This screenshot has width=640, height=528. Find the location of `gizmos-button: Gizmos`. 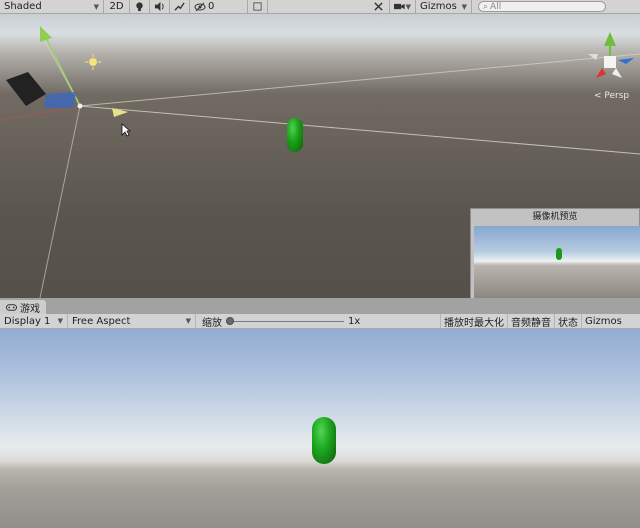

gizmos-button: Gizmos is located at coordinates (603, 321).